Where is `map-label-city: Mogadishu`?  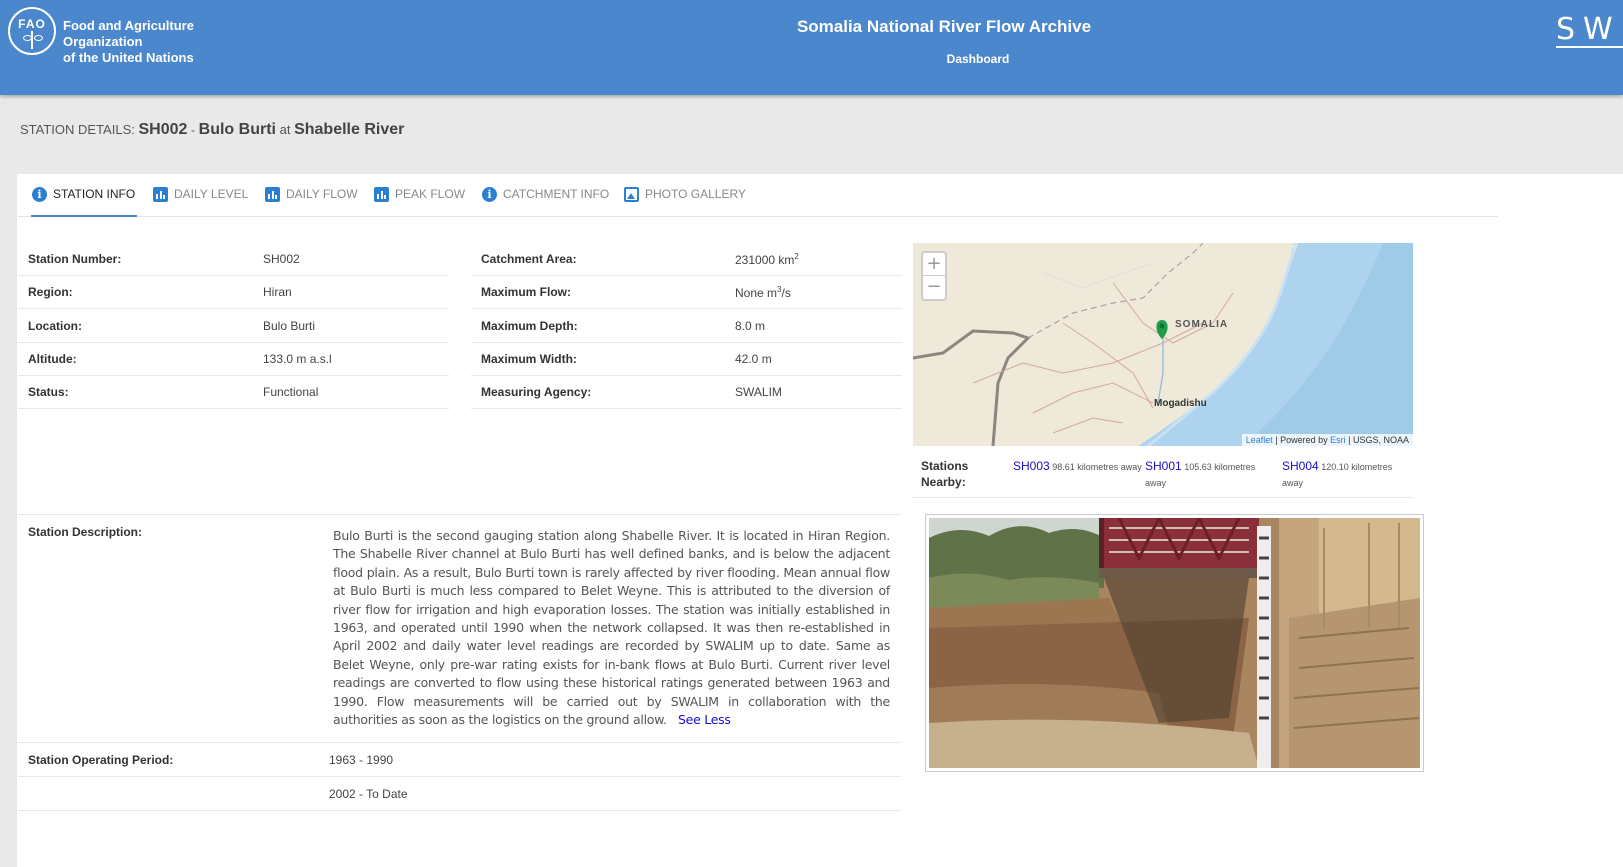 map-label-city: Mogadishu is located at coordinates (1180, 403).